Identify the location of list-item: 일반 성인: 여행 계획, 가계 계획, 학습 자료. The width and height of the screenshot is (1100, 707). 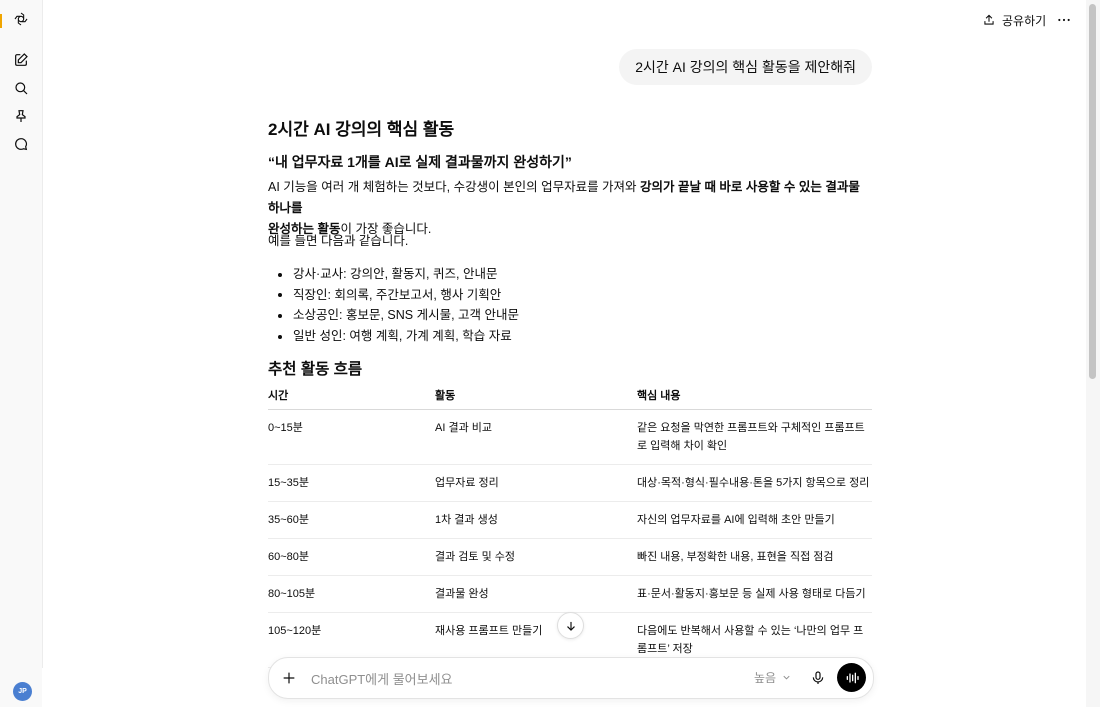
(393, 336).